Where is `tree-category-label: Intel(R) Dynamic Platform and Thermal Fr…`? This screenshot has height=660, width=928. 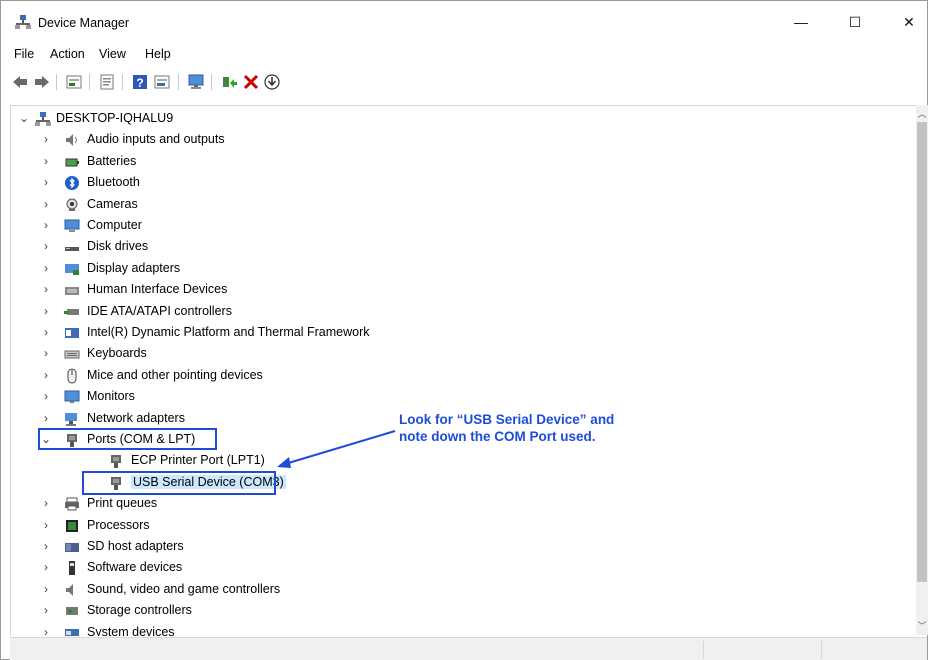 tree-category-label: Intel(R) Dynamic Platform and Thermal Fr… is located at coordinates (228, 332).